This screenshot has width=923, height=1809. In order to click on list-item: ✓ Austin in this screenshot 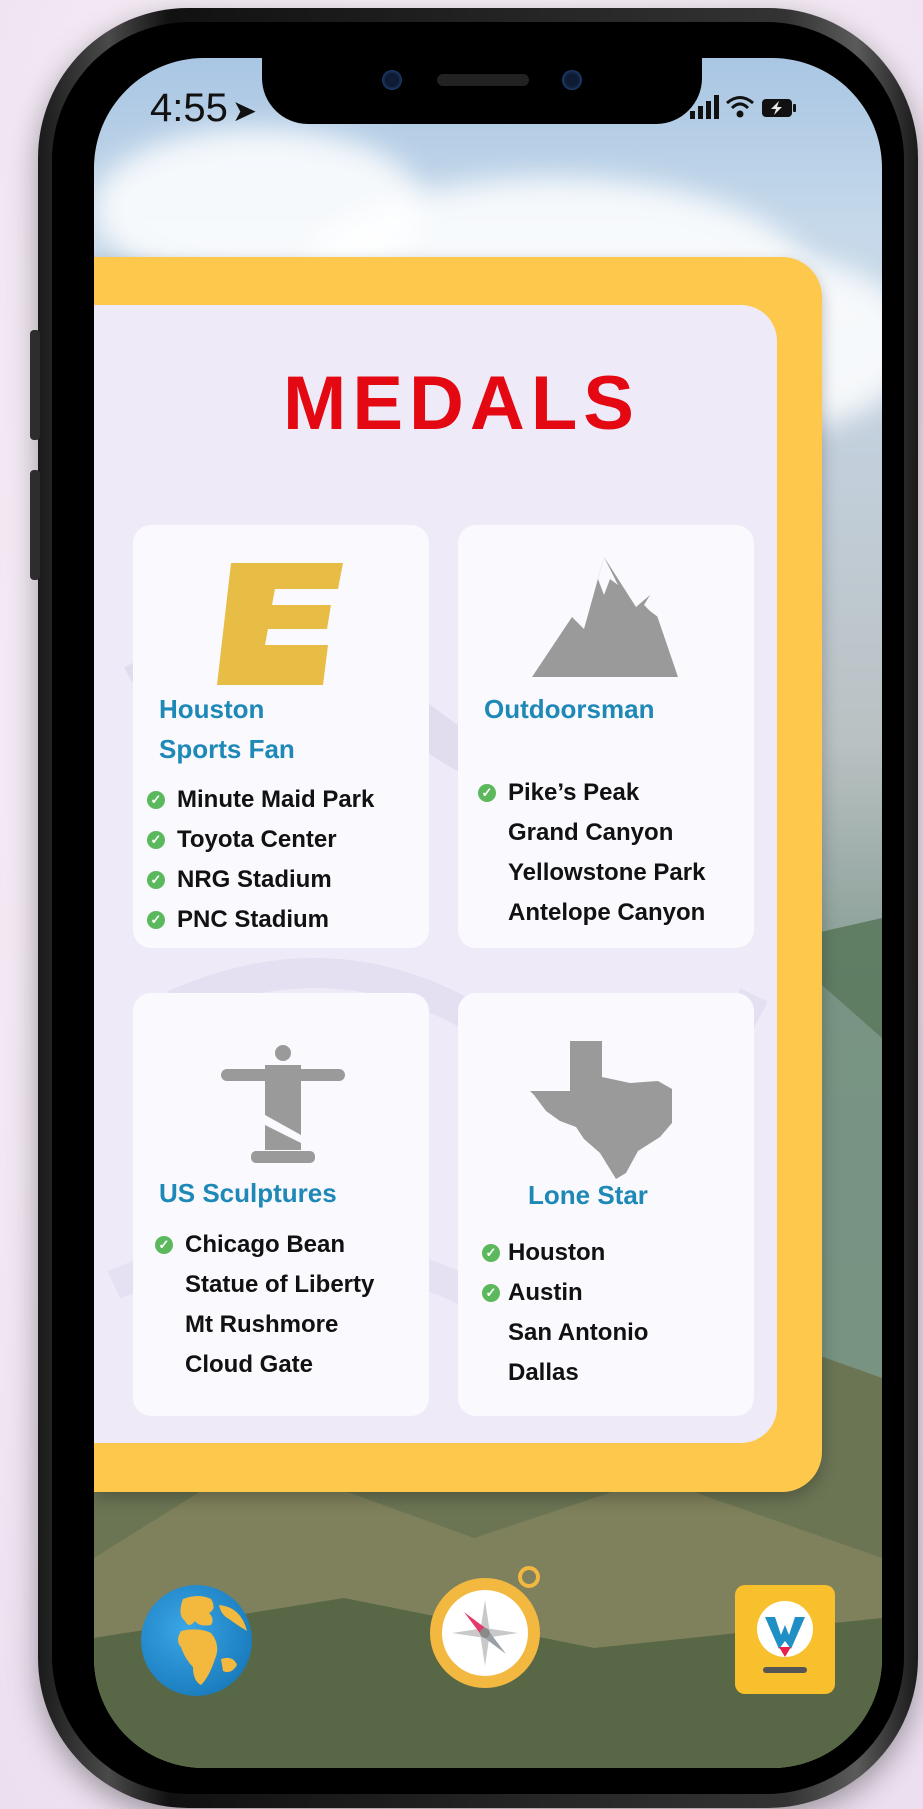, I will do `click(565, 1293)`.